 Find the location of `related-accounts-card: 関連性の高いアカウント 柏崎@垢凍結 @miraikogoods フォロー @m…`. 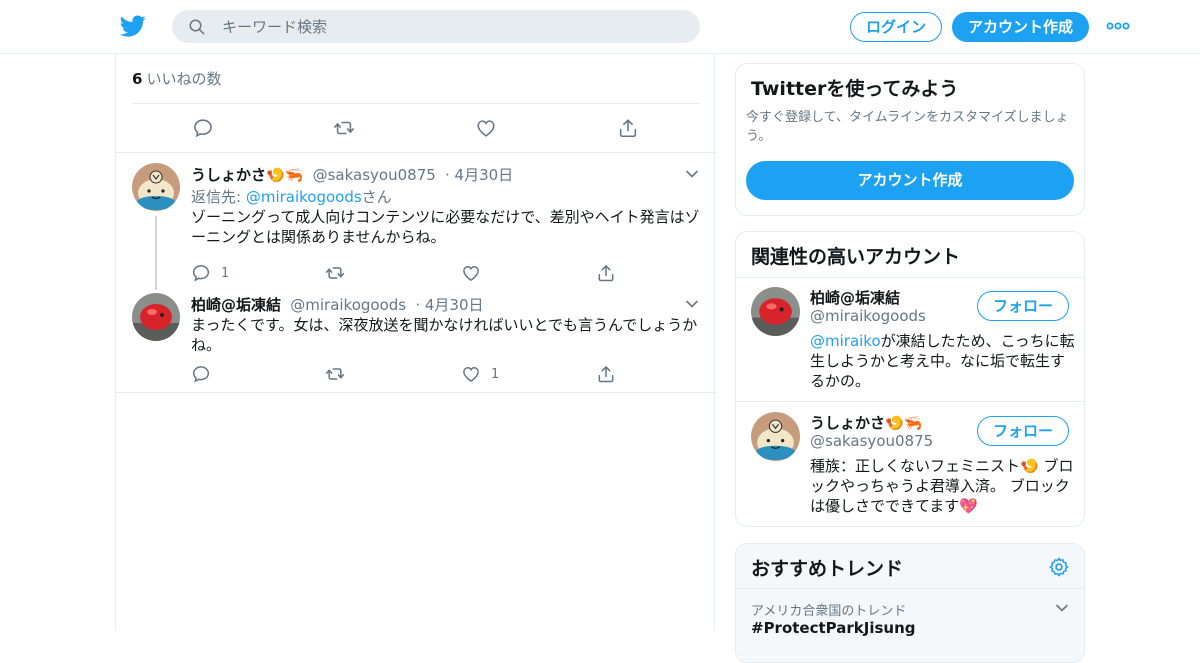

related-accounts-card: 関連性の高いアカウント 柏崎@垢凍結 @miraikogoods フォロー @m… is located at coordinates (910, 379).